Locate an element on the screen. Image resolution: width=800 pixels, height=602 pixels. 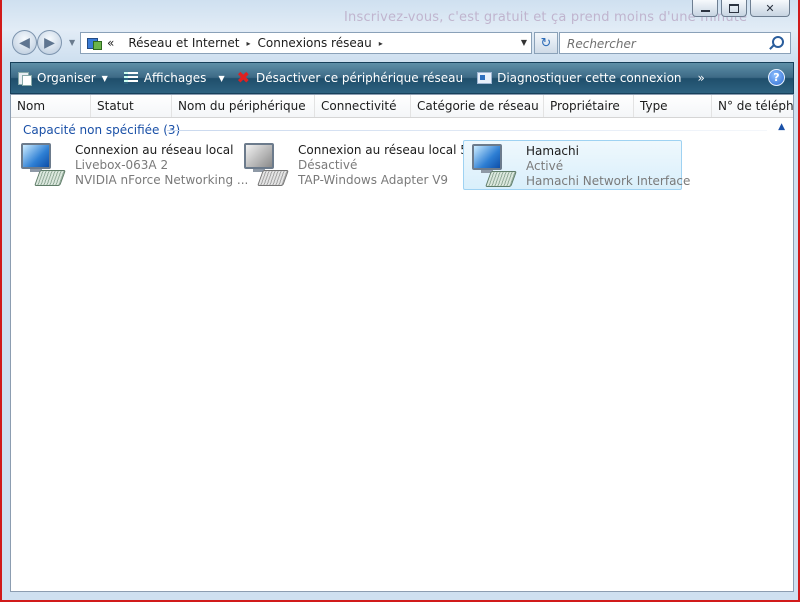
maximize-button is located at coordinates (734, 8).